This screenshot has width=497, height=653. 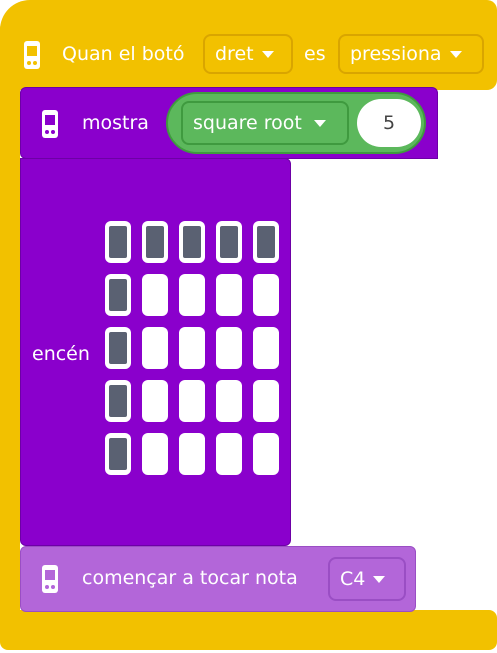 I want to click on note-dropdown: C4, so click(x=367, y=579).